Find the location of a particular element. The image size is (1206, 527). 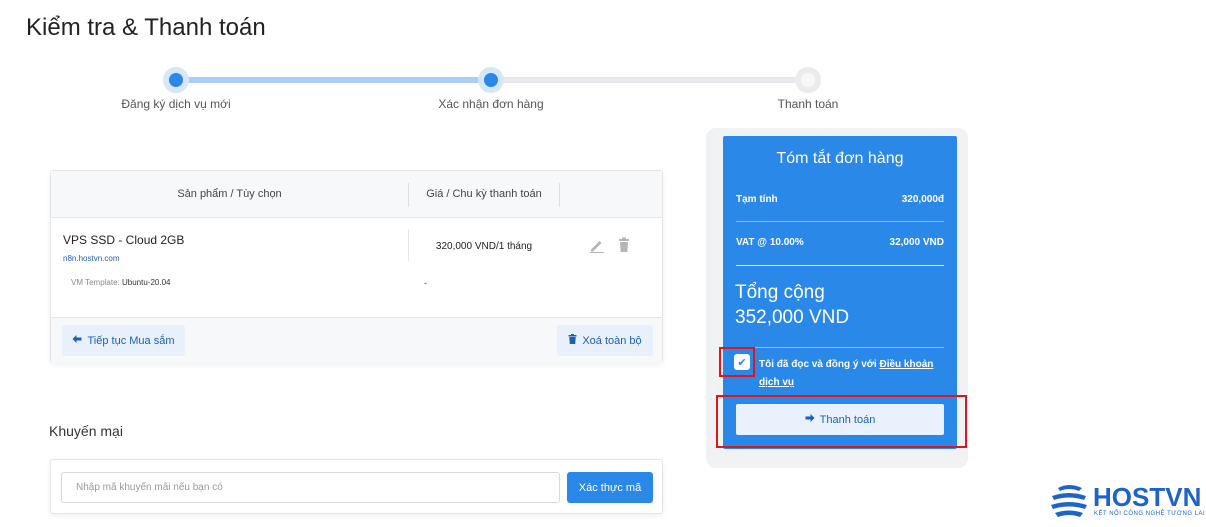

step-1-dot is located at coordinates (176, 80).